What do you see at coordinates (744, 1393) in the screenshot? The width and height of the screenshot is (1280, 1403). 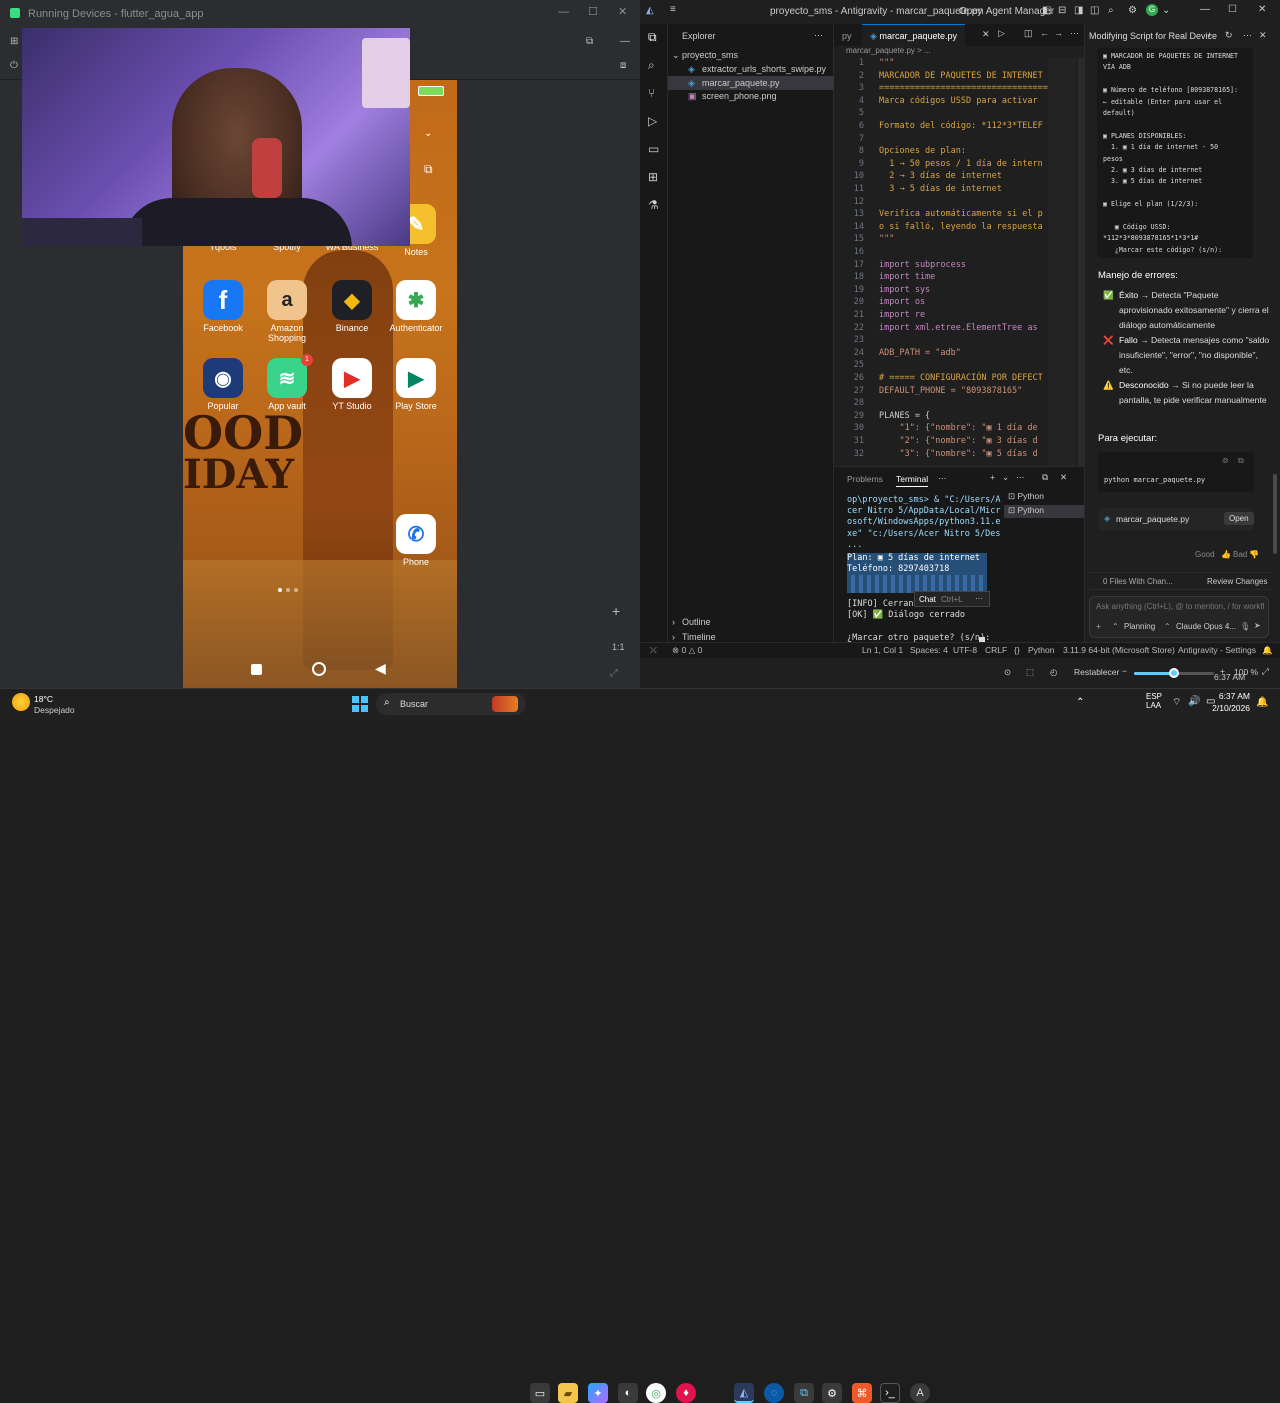 I see `antigravity-taskbar-icon: ◭` at bounding box center [744, 1393].